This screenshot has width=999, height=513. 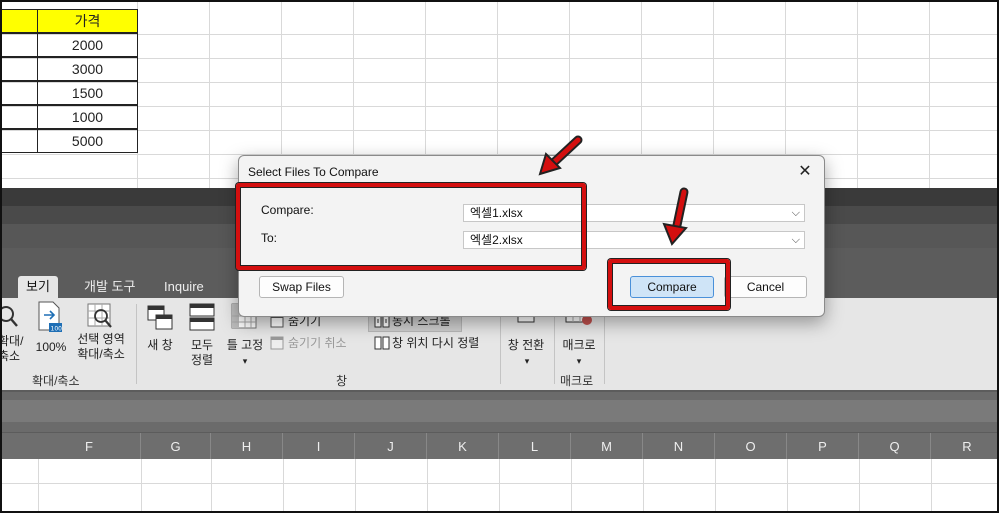 What do you see at coordinates (99, 315) in the screenshot?
I see `zoom-selection-icon` at bounding box center [99, 315].